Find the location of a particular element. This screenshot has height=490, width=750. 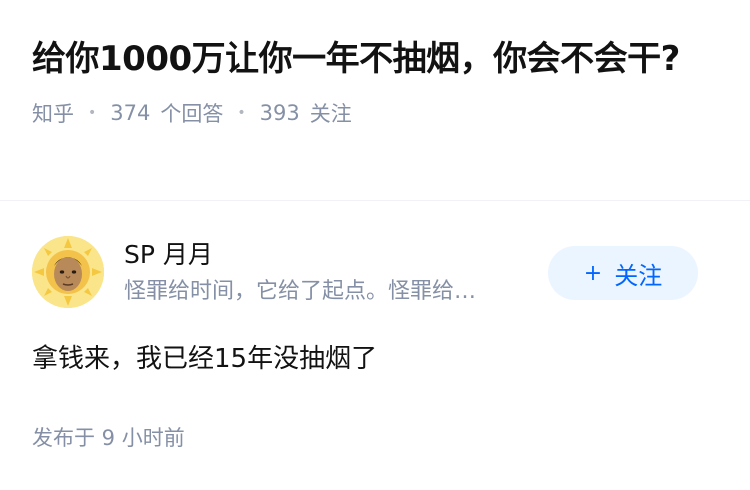

answer-text: 拿钱来，我已经15年没抽烟了 is located at coordinates (204, 359).